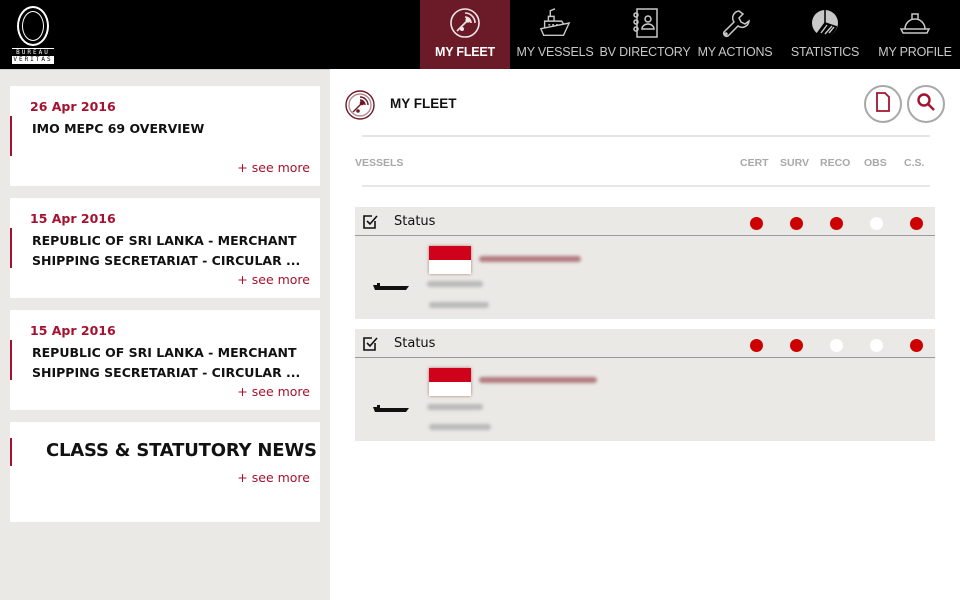 This screenshot has height=600, width=960. What do you see at coordinates (825, 52) in the screenshot?
I see `nav-label: STATISTICS` at bounding box center [825, 52].